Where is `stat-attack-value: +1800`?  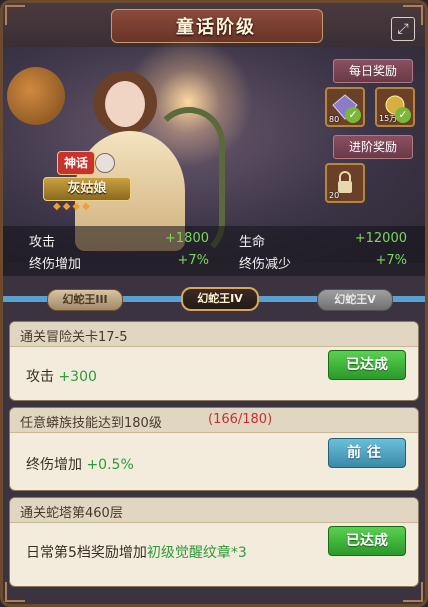 stat-attack-value: +1800 is located at coordinates (187, 238).